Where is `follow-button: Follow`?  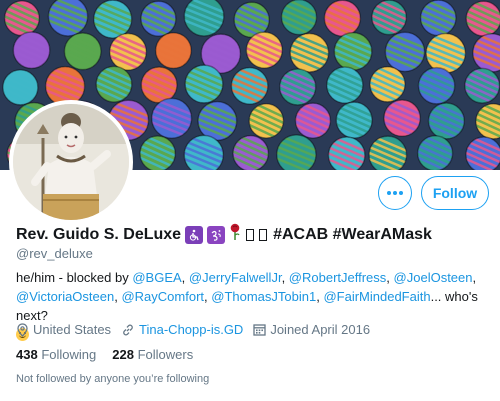 follow-button: Follow is located at coordinates (455, 193).